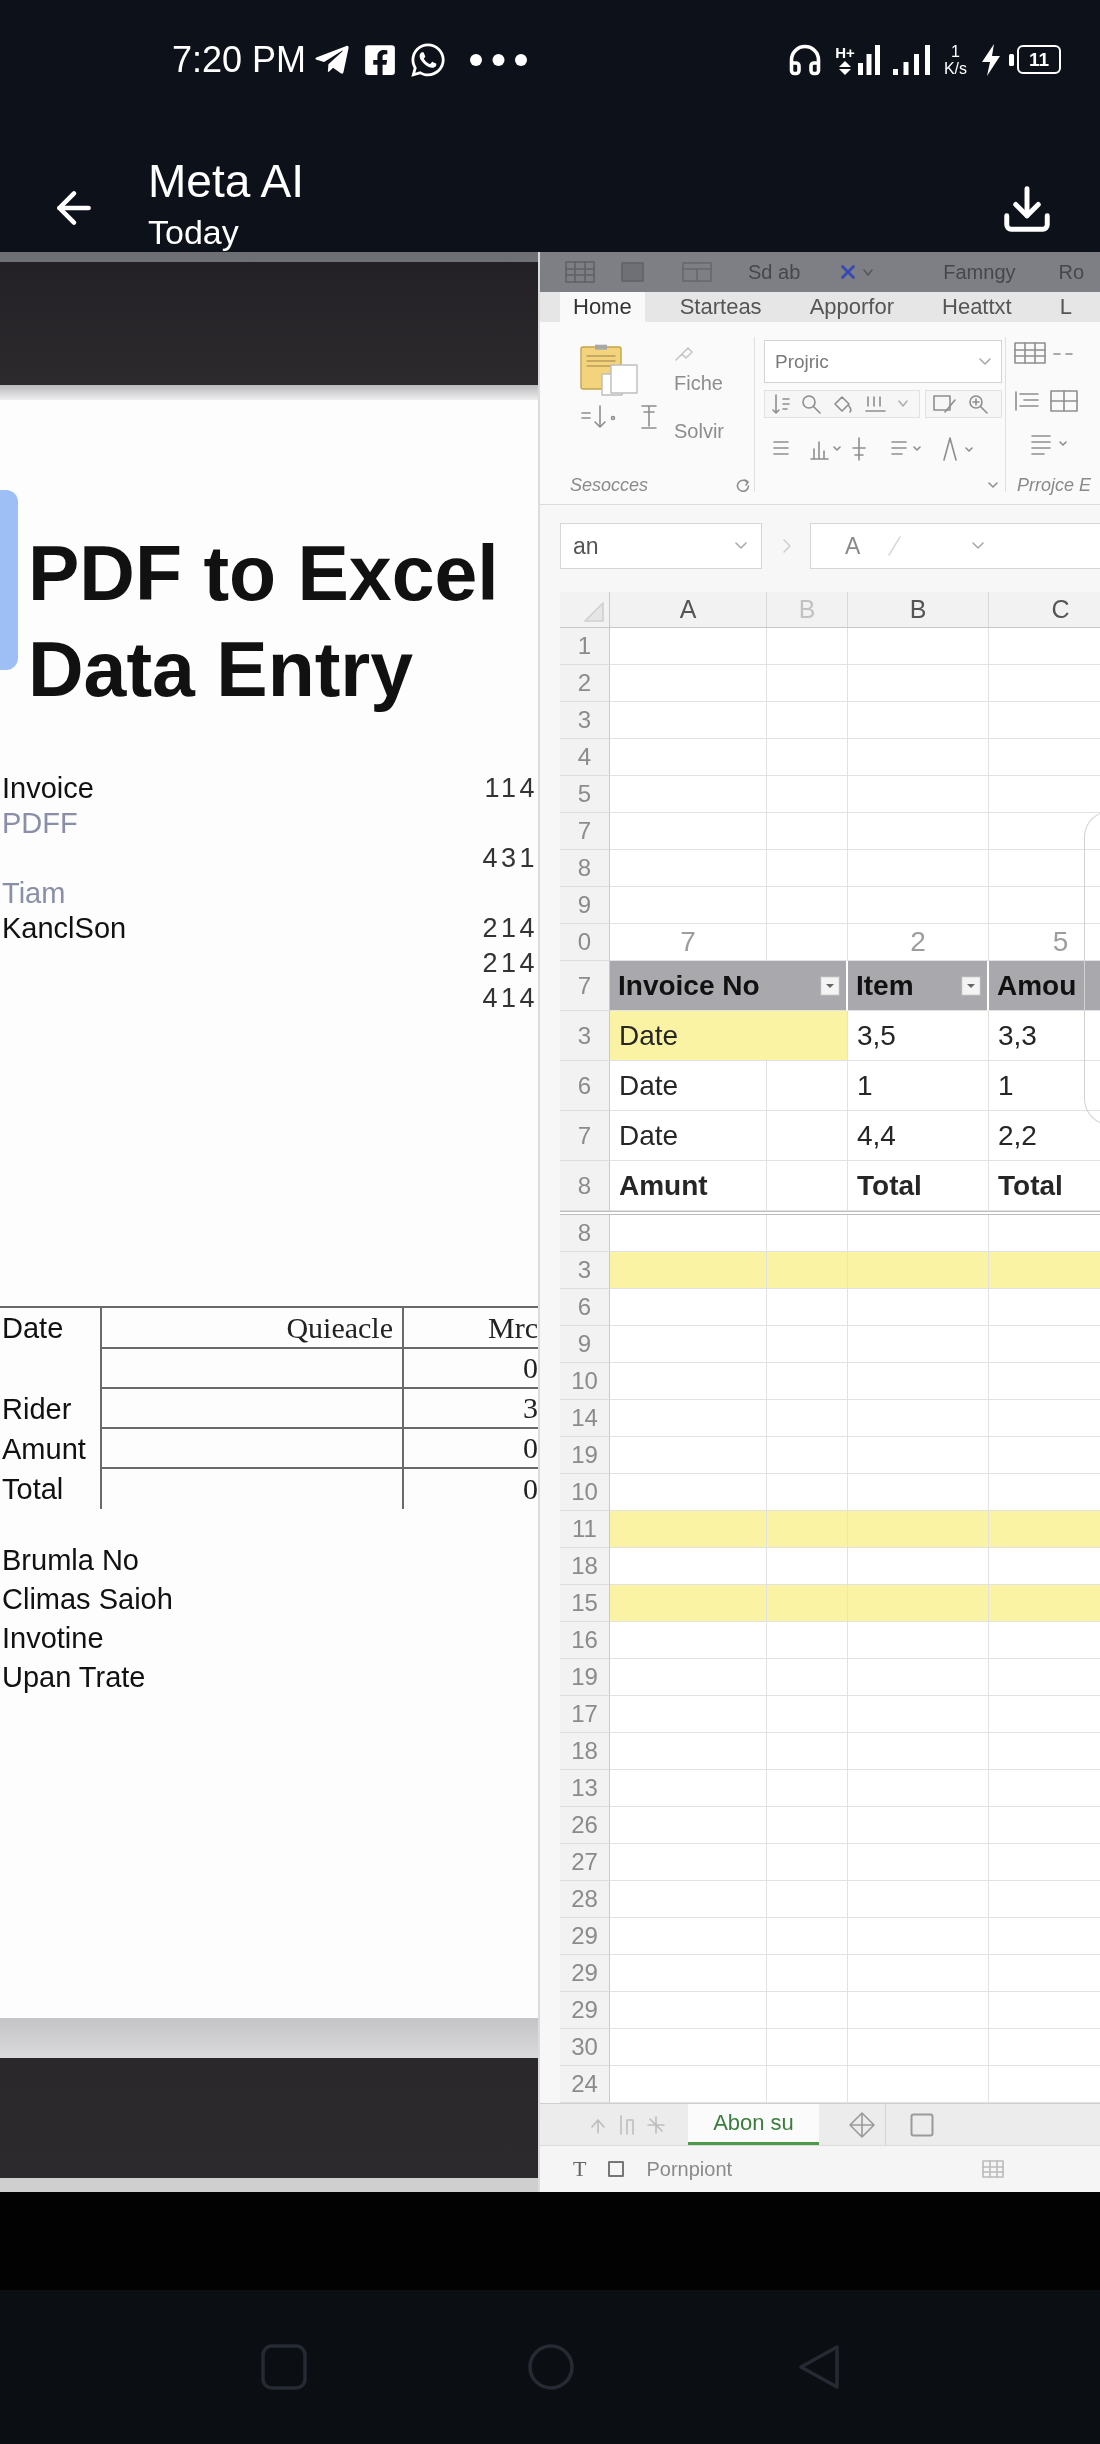  I want to click on ribbon-tab: Apporfor, so click(851, 307).